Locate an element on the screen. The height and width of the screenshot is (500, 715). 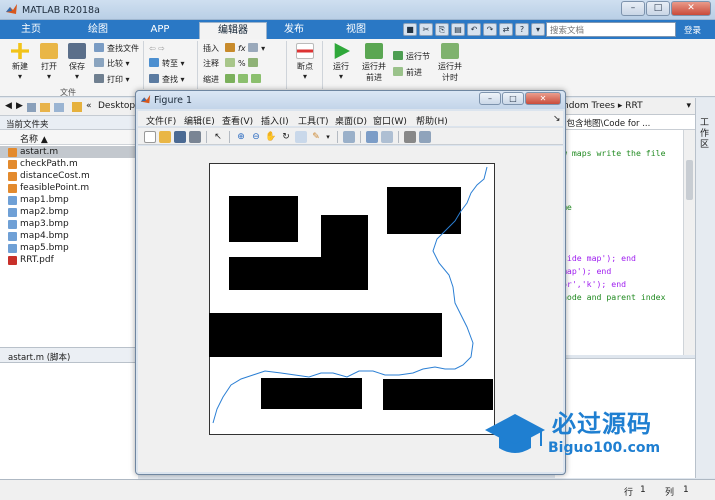
goto-button: 转至 ▾ is located at coordinates (167, 64).